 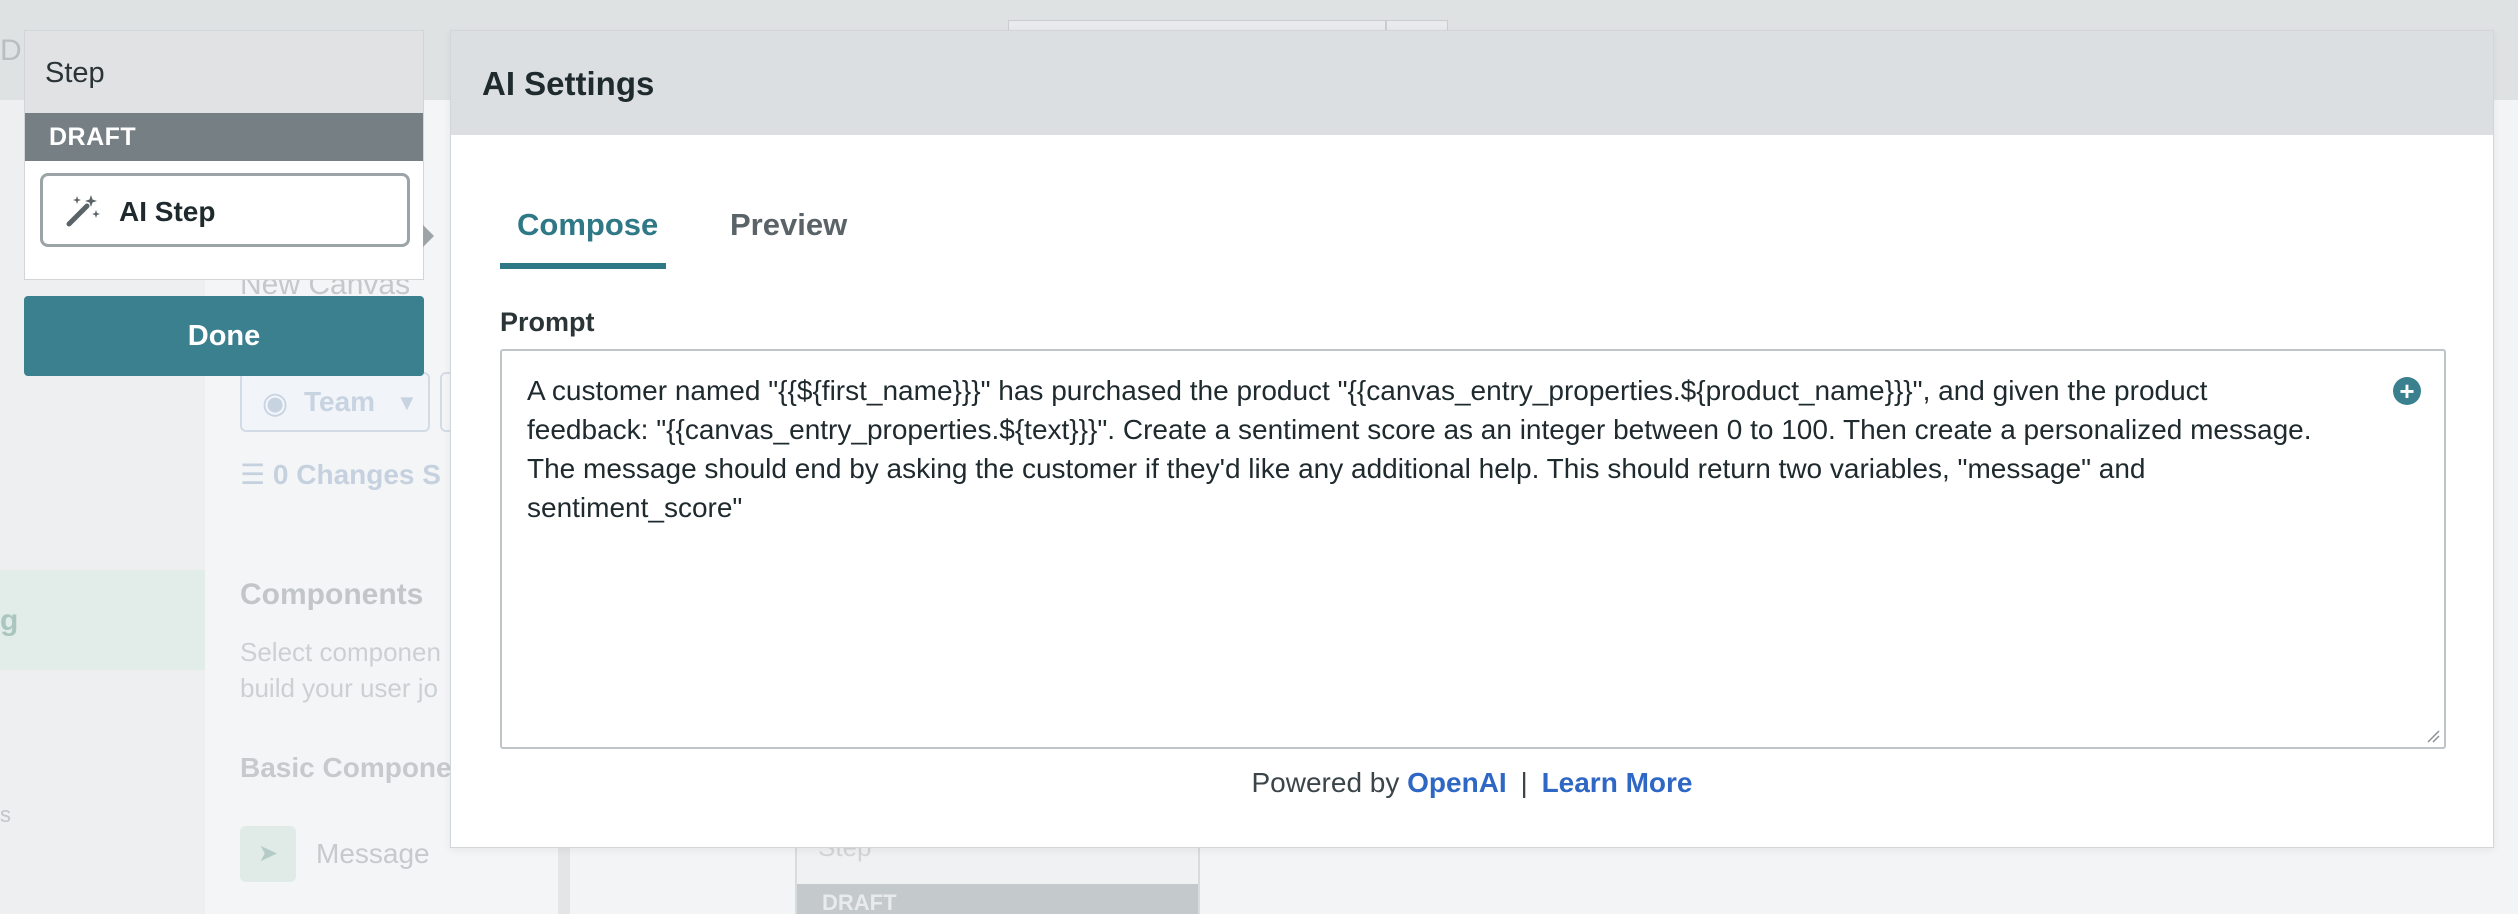 What do you see at coordinates (93, 137) in the screenshot?
I see `draft-status-label: DRAFT` at bounding box center [93, 137].